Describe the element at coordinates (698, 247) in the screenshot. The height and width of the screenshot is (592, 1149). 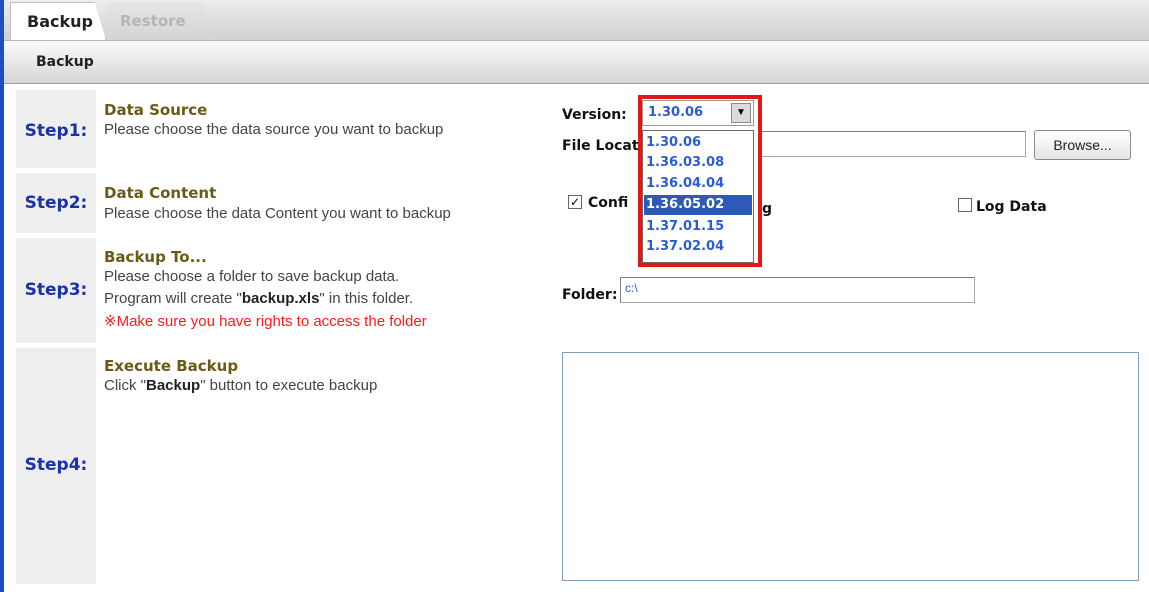
I see `version-option: 1.37.02.04` at that location.